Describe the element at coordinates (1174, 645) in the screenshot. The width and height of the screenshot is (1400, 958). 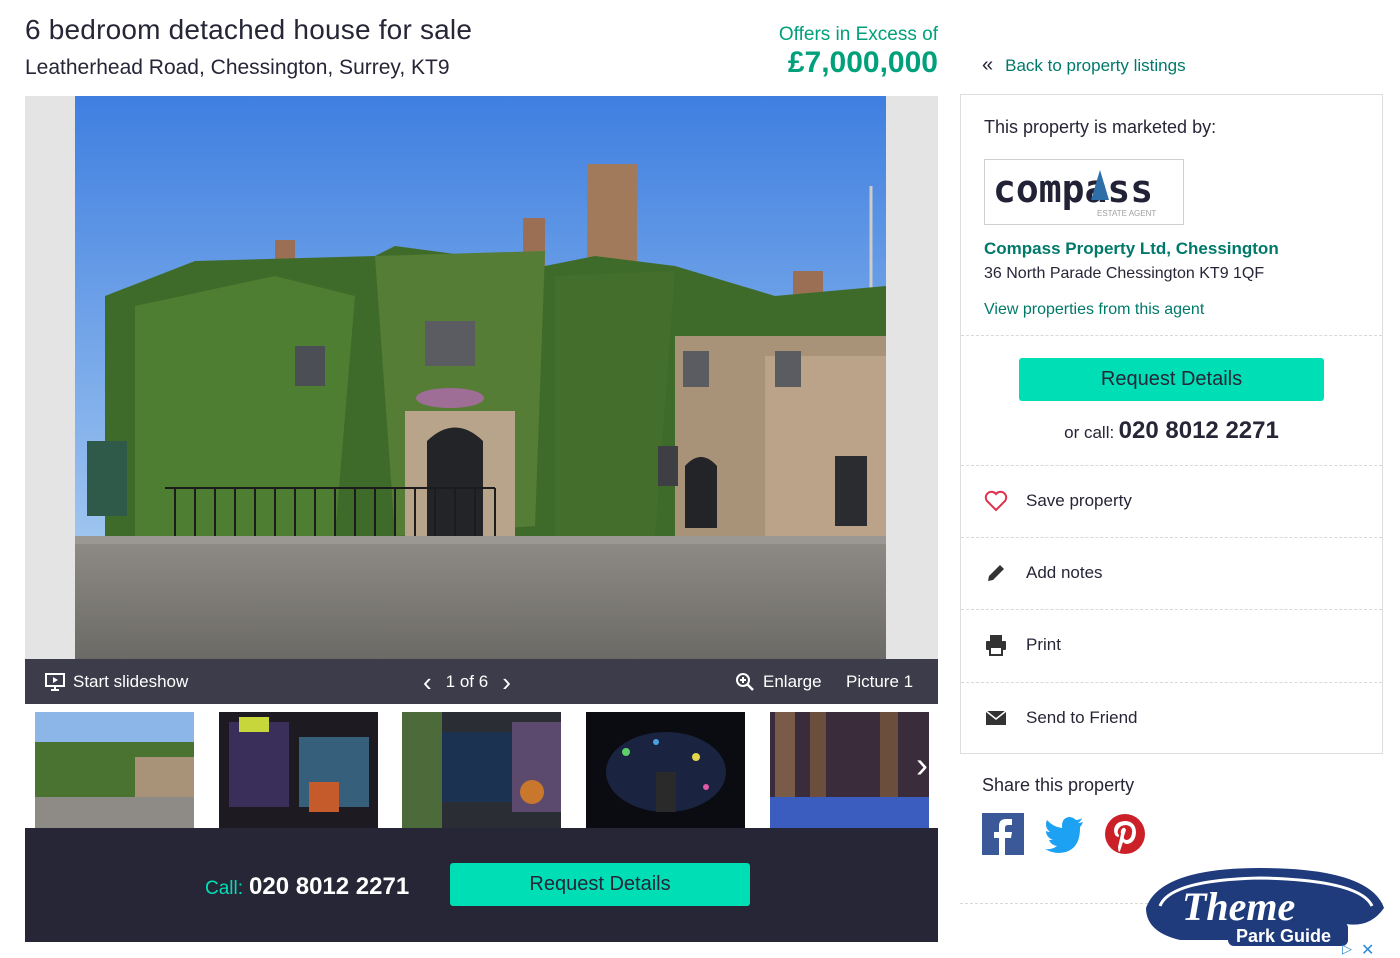
I see `print-button: Print` at that location.